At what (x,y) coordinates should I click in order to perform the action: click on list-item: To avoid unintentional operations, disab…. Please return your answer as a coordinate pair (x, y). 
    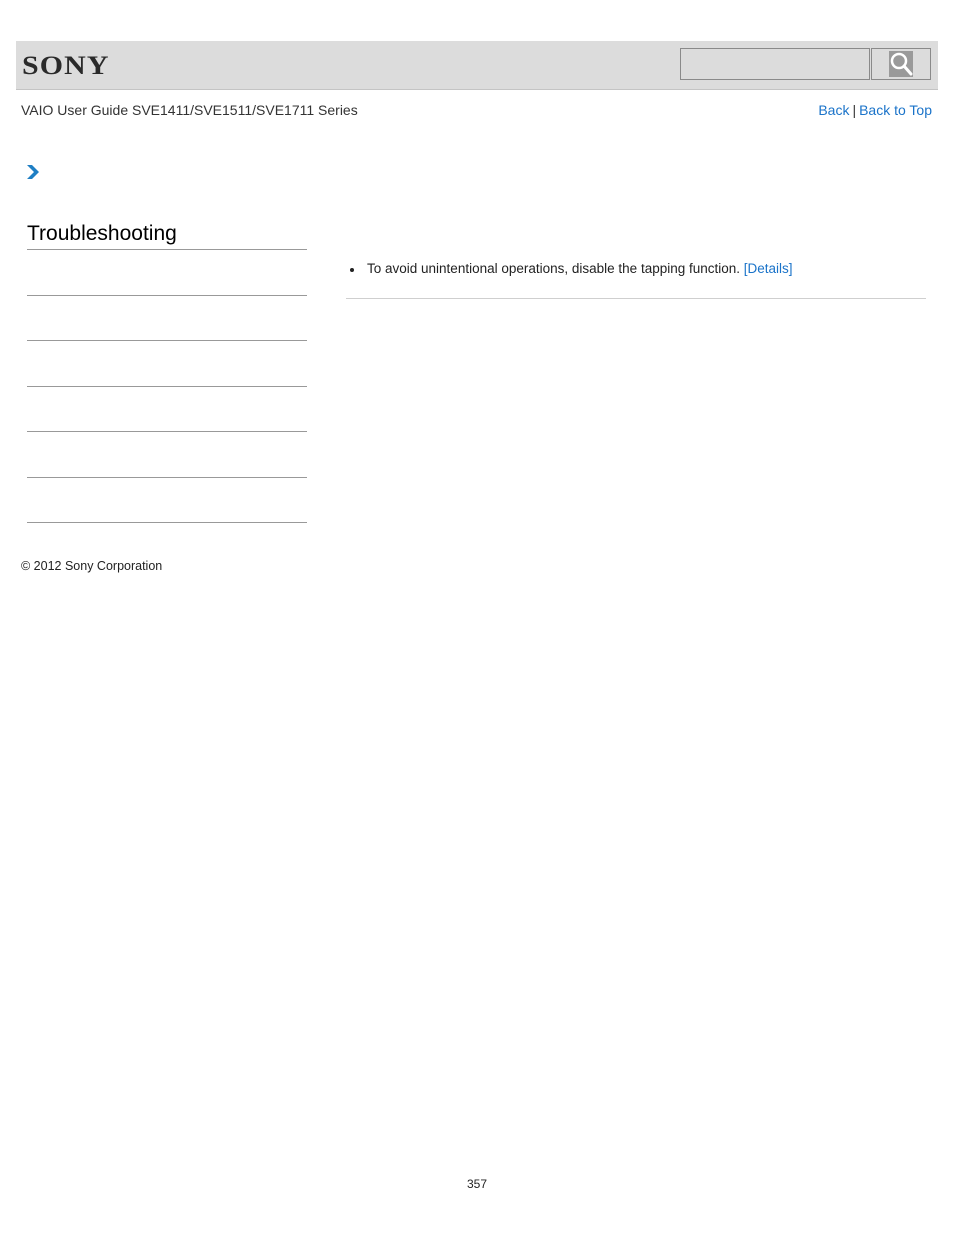
    Looking at the image, I should click on (571, 268).